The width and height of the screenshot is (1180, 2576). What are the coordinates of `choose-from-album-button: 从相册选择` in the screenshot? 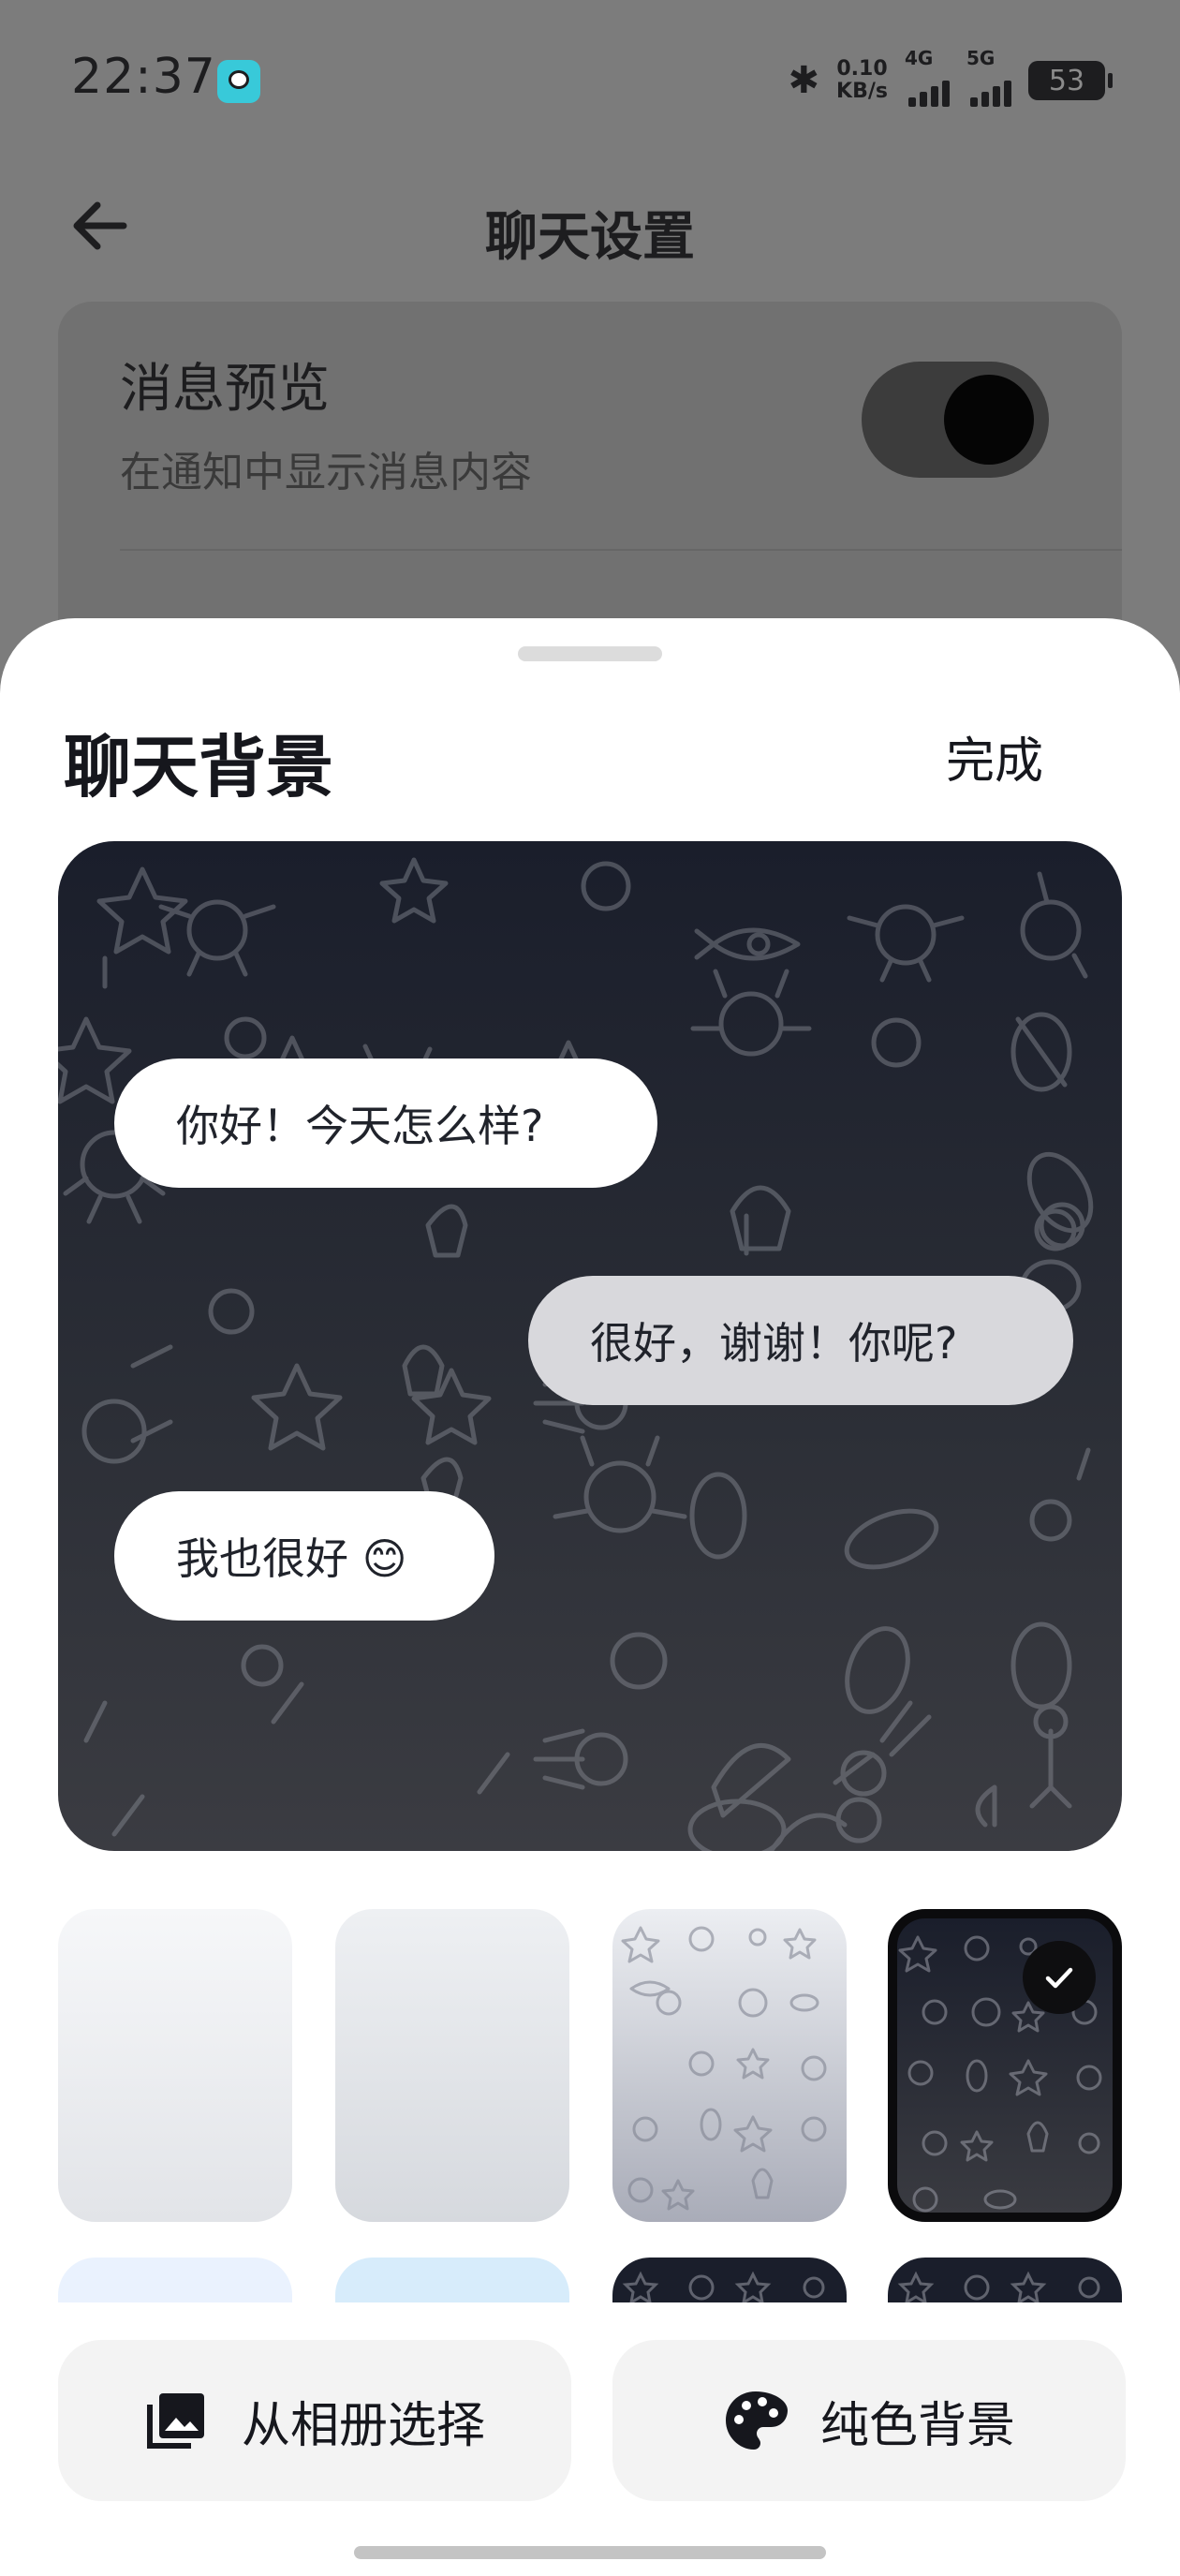 It's located at (314, 2420).